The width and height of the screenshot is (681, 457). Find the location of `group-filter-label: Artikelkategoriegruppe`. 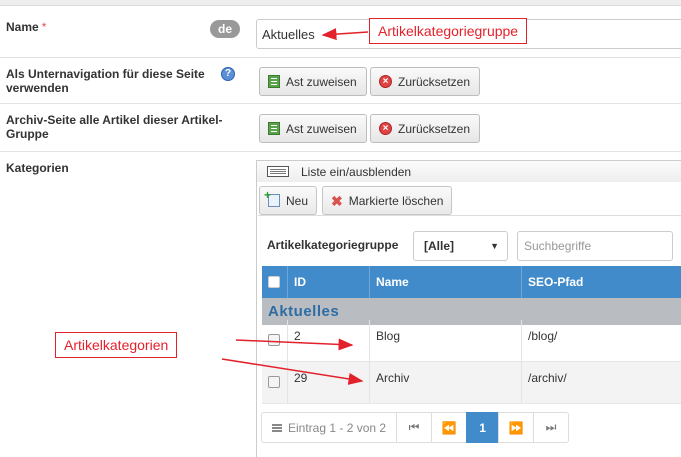

group-filter-label: Artikelkategoriegruppe is located at coordinates (333, 245).